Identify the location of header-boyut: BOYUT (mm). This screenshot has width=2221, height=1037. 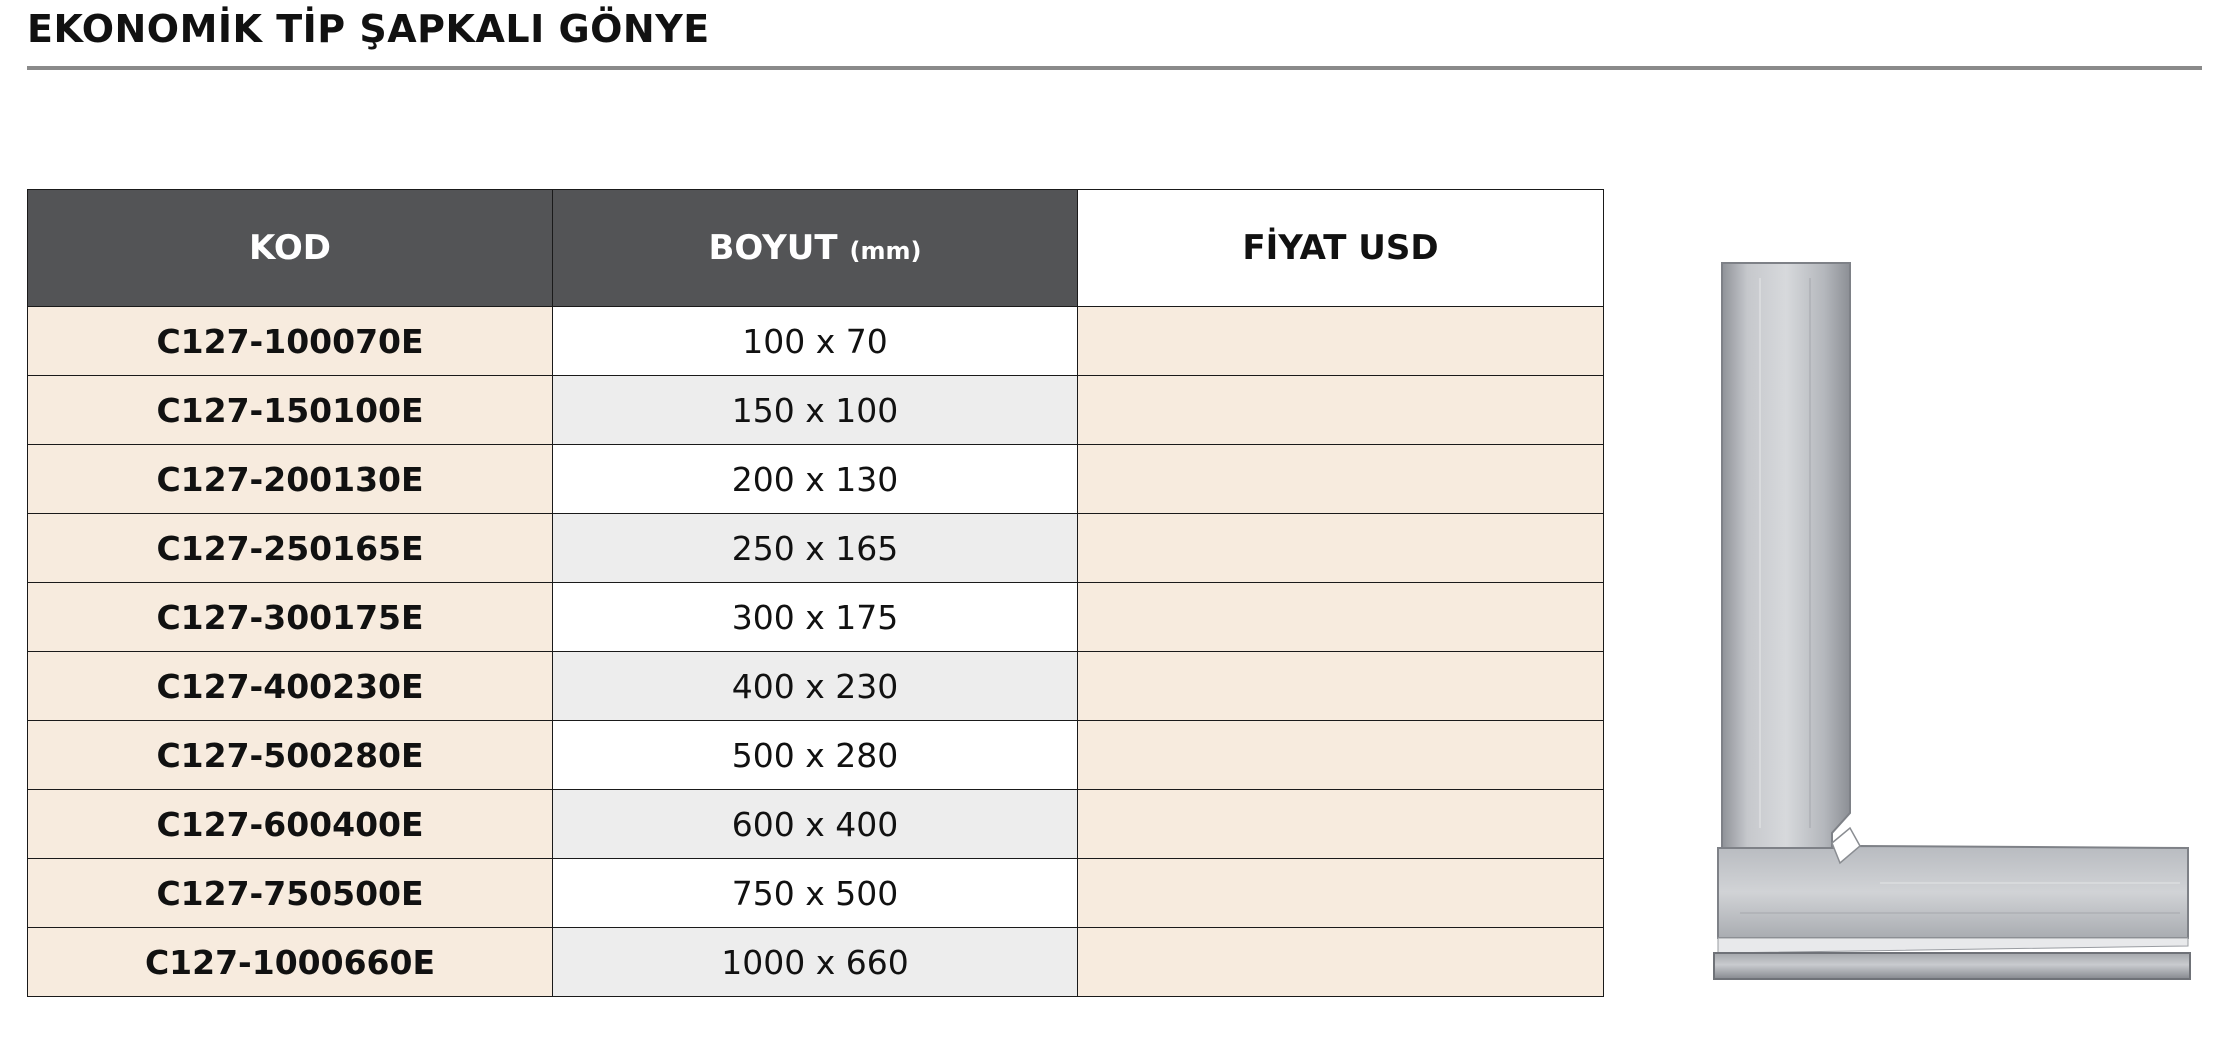
(815, 248).